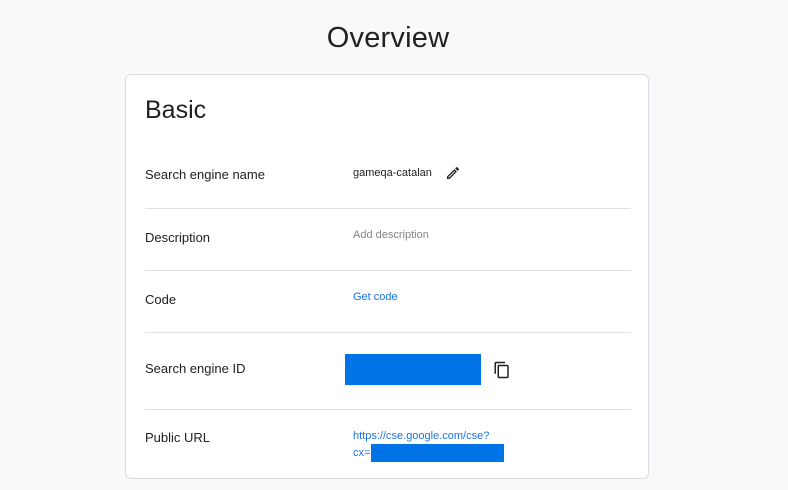 This screenshot has width=788, height=490. What do you see at coordinates (178, 437) in the screenshot?
I see `public-url-label: Public URL` at bounding box center [178, 437].